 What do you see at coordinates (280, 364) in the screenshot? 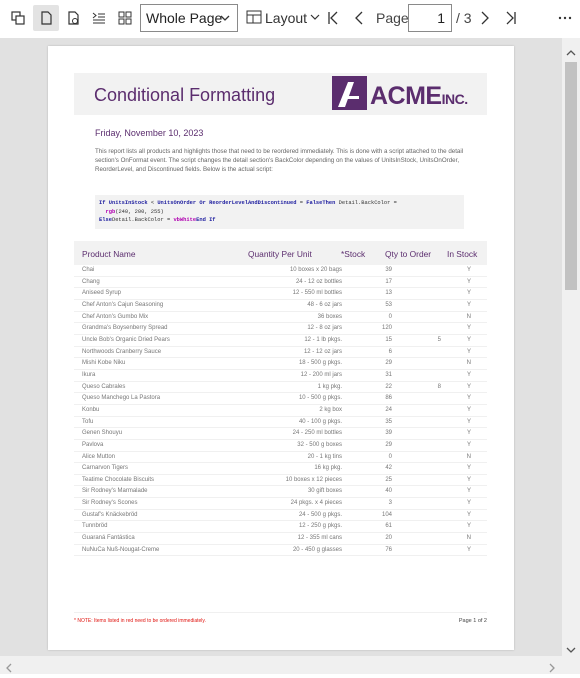
I see `table-row: Mishi Kobe Niku 18 - 500 g pkgs. 29 N` at bounding box center [280, 364].